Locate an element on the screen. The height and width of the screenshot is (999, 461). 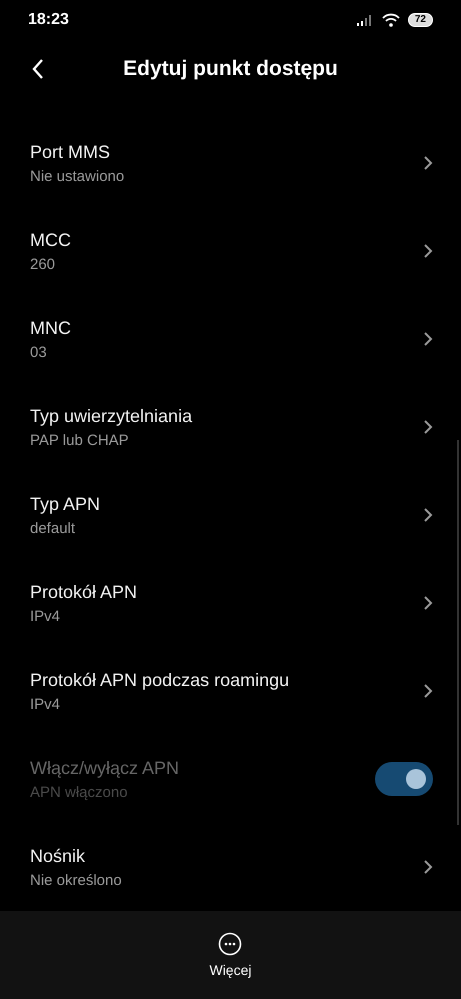
back-icon is located at coordinates (38, 69).